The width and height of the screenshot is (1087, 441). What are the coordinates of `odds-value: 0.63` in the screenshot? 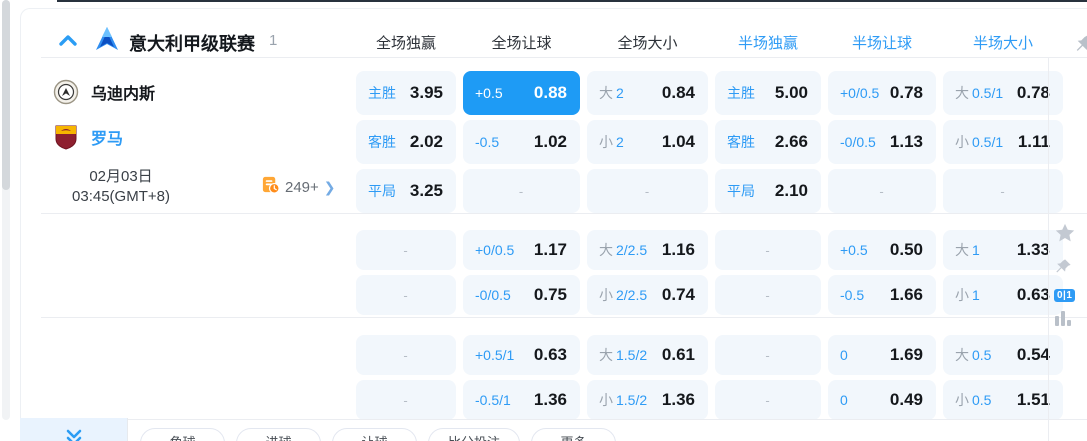 It's located at (1033, 294).